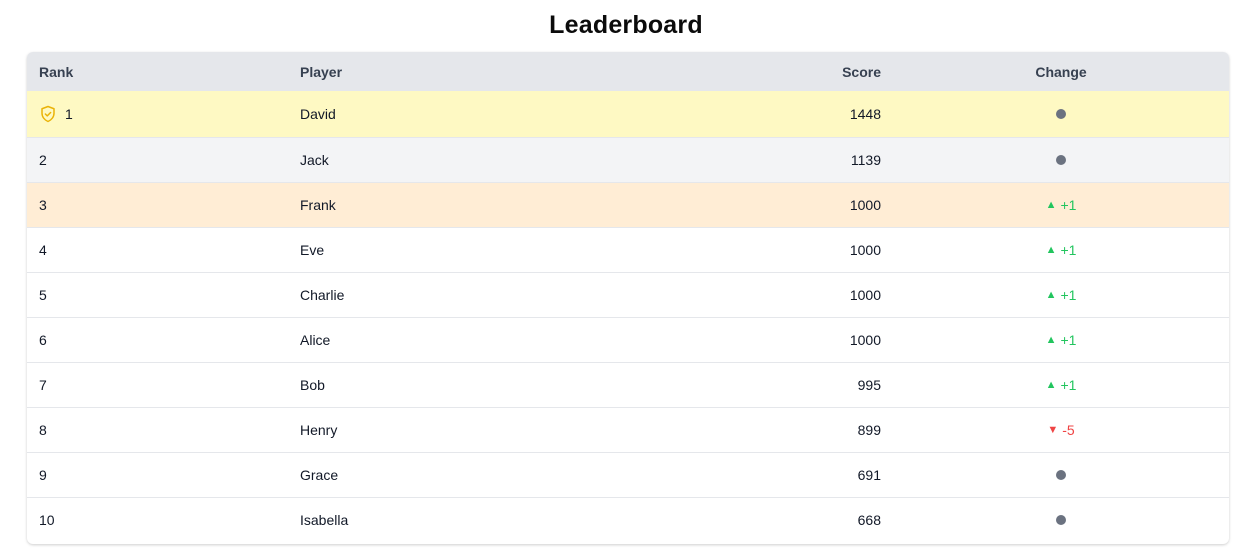 The height and width of the screenshot is (557, 1252). I want to click on score-value: 899, so click(869, 430).